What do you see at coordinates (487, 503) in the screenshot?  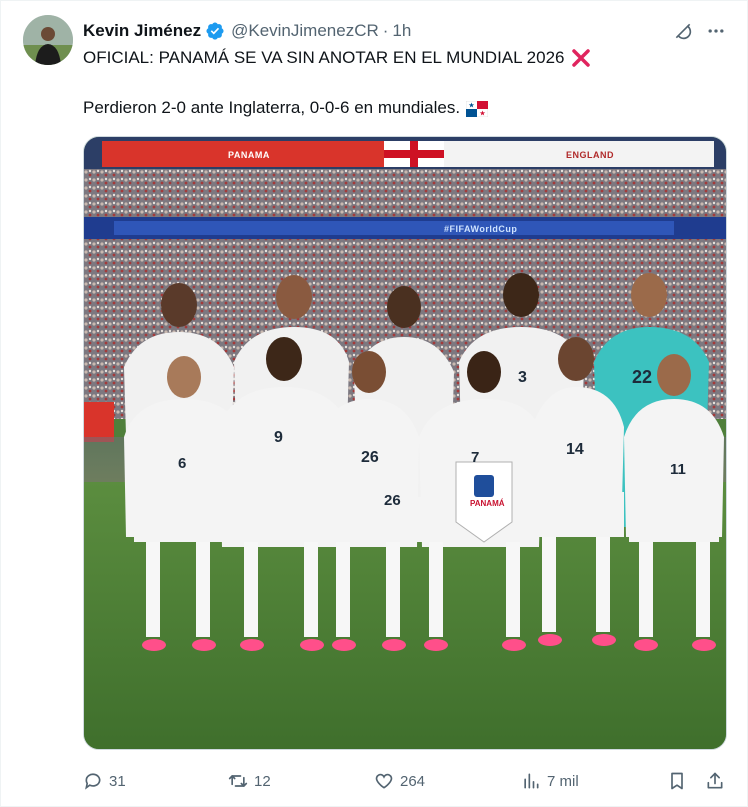 I see `pennant-title: PANAMÁ` at bounding box center [487, 503].